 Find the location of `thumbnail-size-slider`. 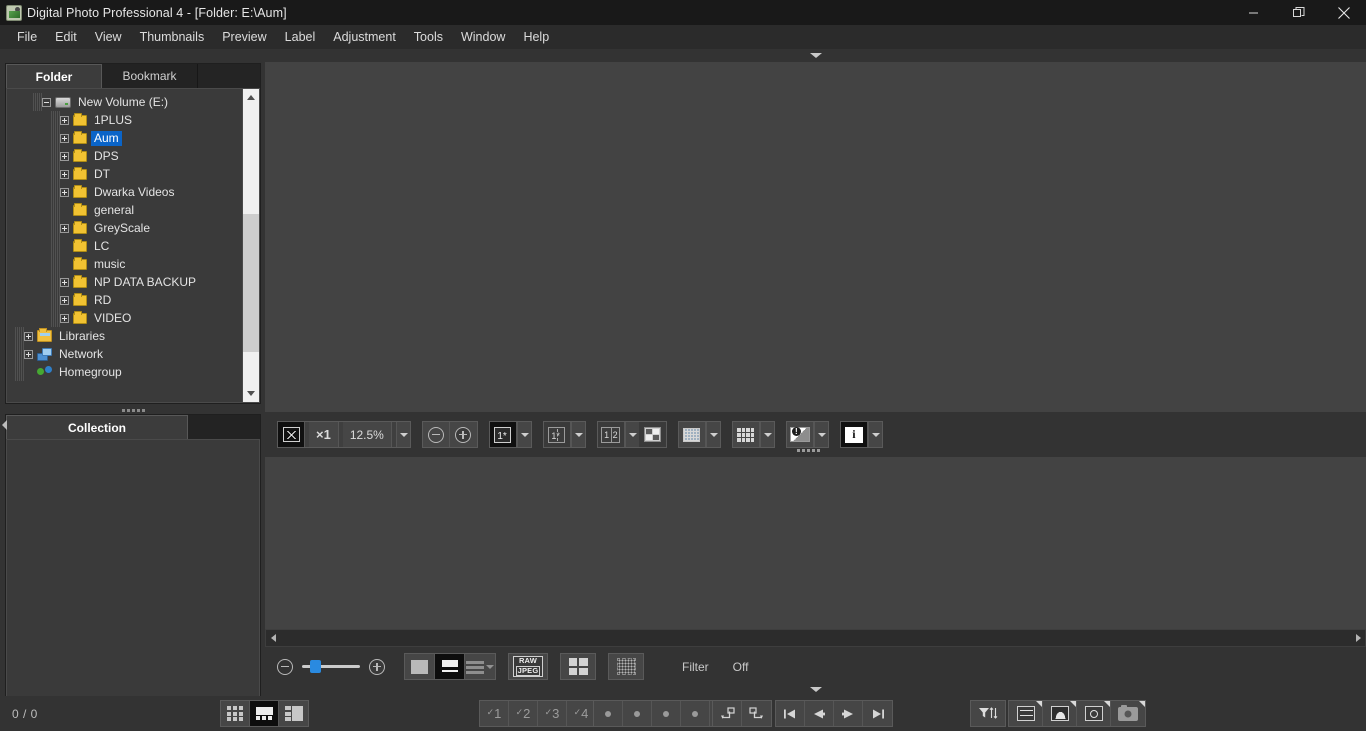

thumbnail-size-slider is located at coordinates (331, 666).